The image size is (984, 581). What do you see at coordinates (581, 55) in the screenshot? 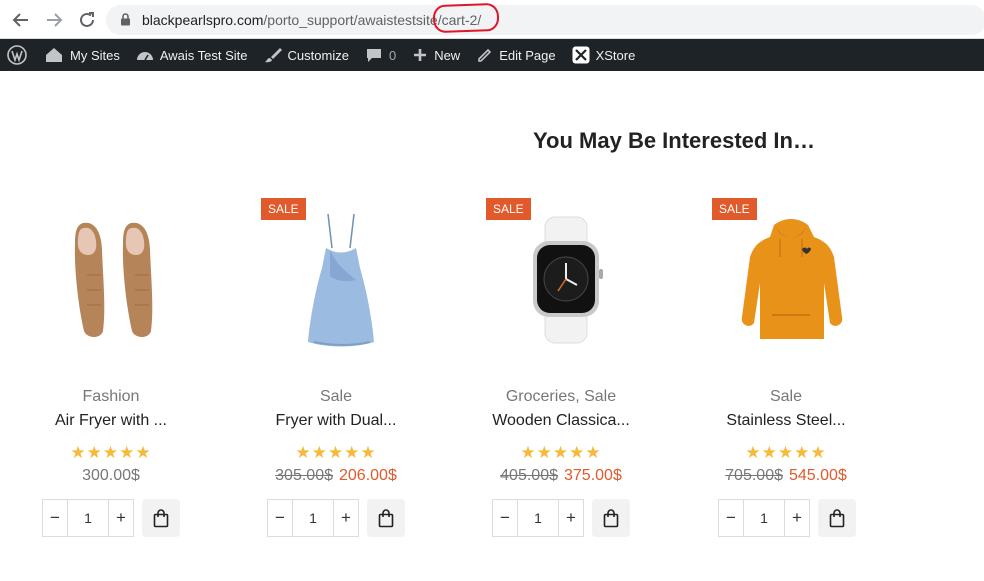
I see `xstore-logo-icon` at bounding box center [581, 55].